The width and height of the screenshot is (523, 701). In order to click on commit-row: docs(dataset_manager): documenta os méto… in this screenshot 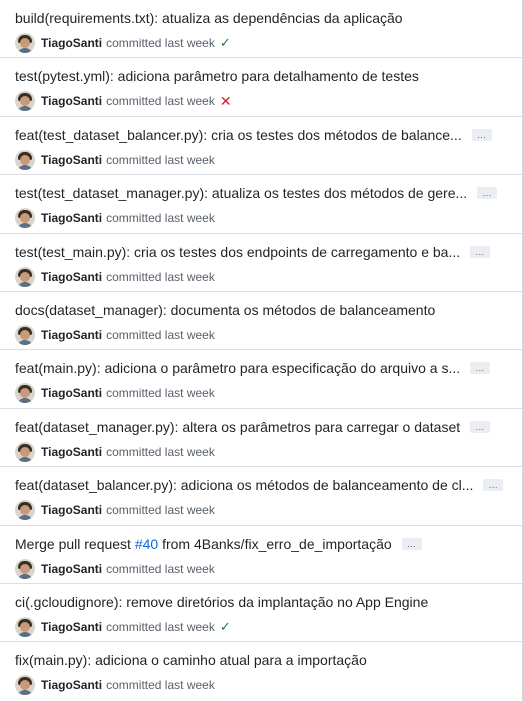, I will do `click(261, 321)`.